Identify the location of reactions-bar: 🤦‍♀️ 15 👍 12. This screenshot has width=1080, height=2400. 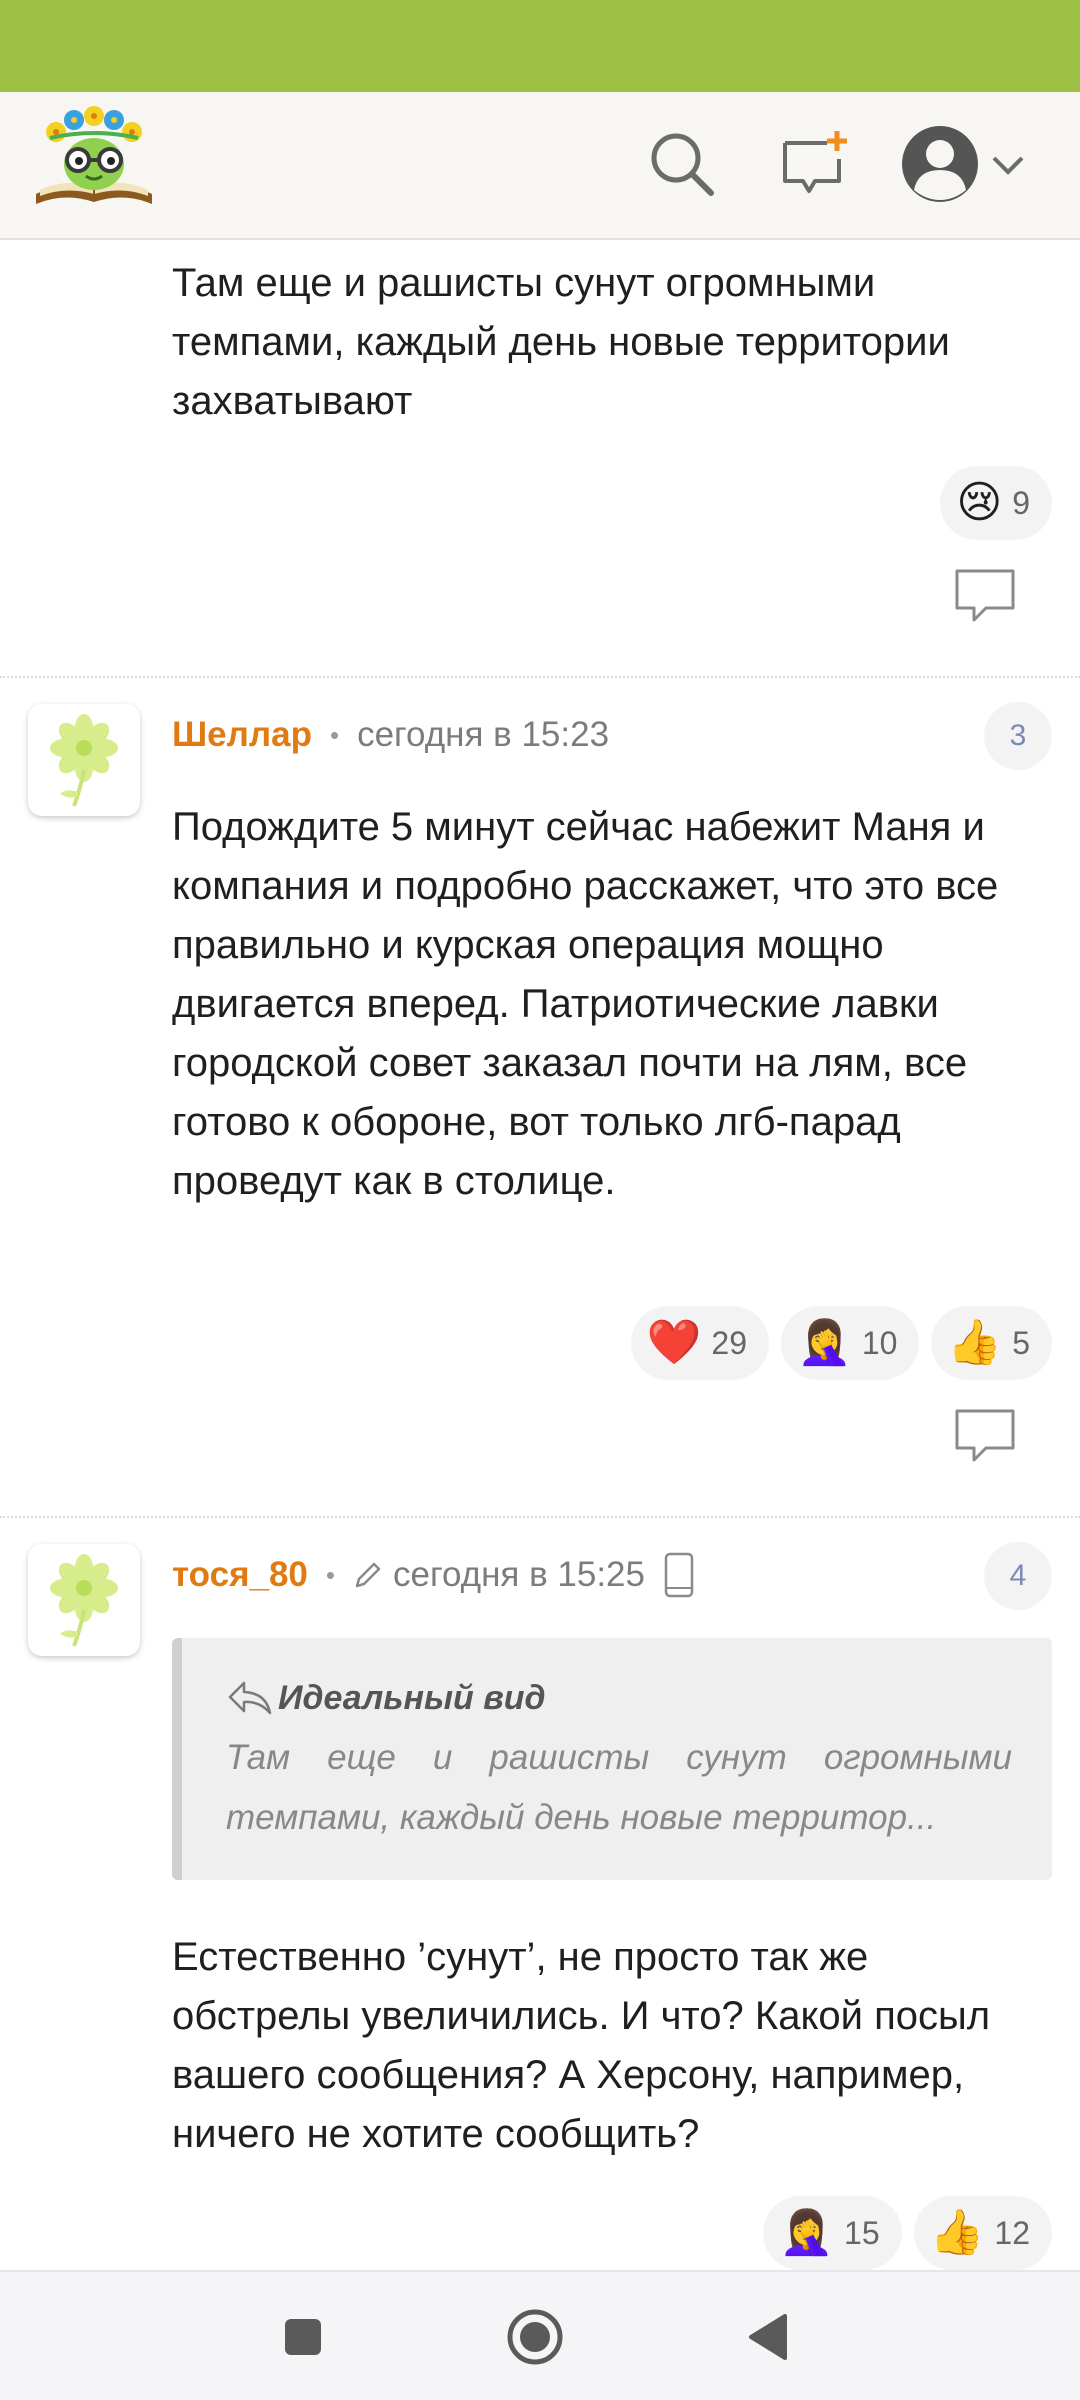
(907, 2233).